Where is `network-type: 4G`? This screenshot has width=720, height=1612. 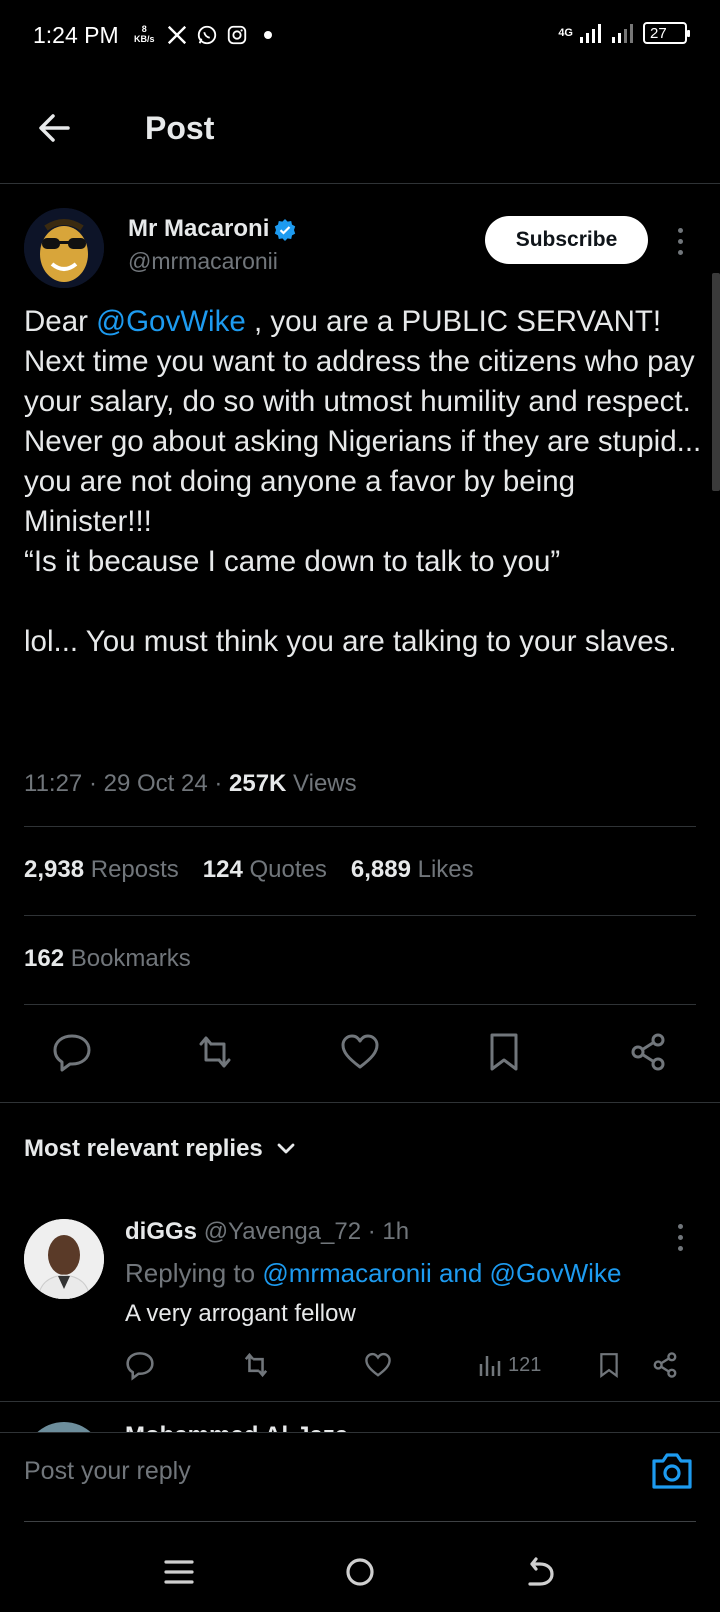 network-type: 4G is located at coordinates (565, 33).